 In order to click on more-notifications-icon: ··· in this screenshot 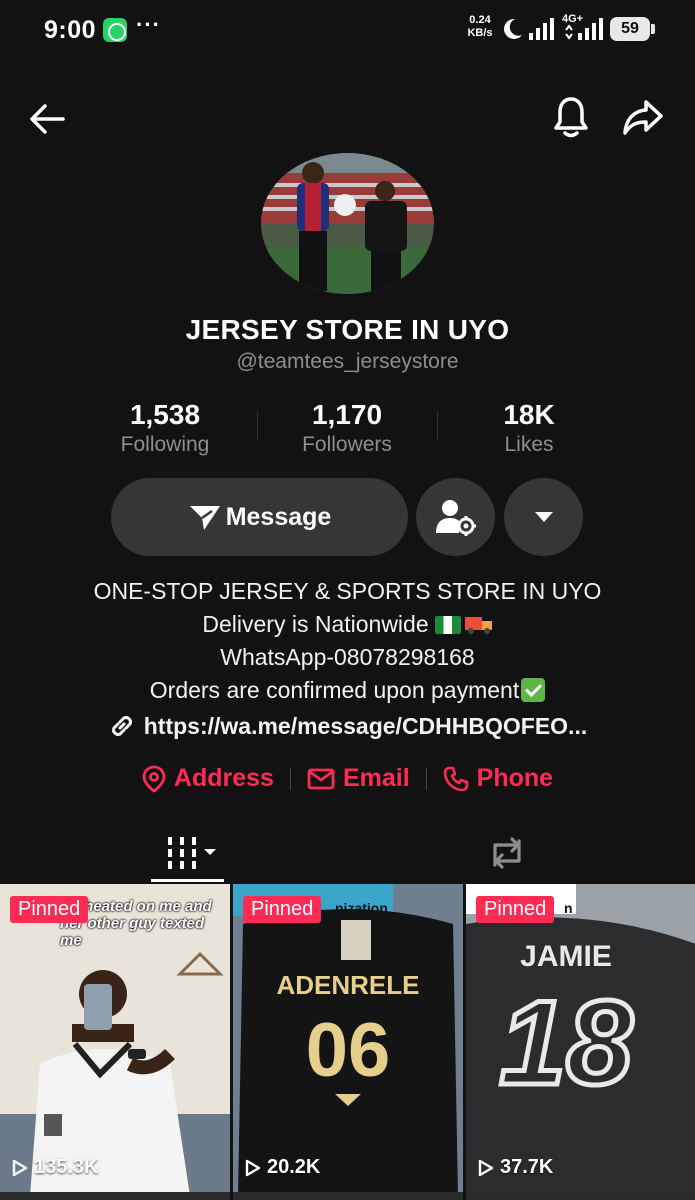, I will do `click(148, 24)`.